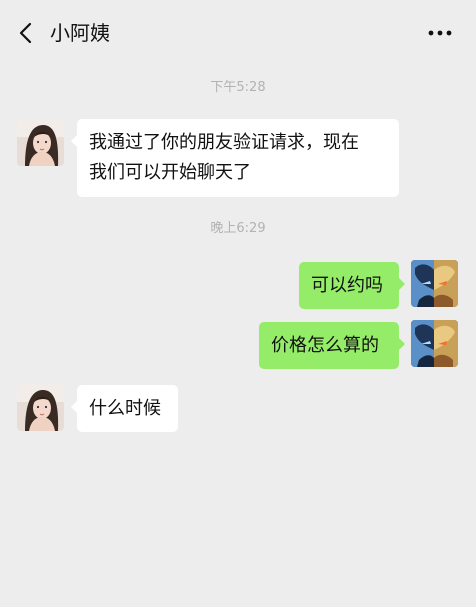 The height and width of the screenshot is (607, 476). I want to click on message-bubble-received: 我通过了你的朋友验证请求，现在 我们可以开始聊天了, so click(235, 158).